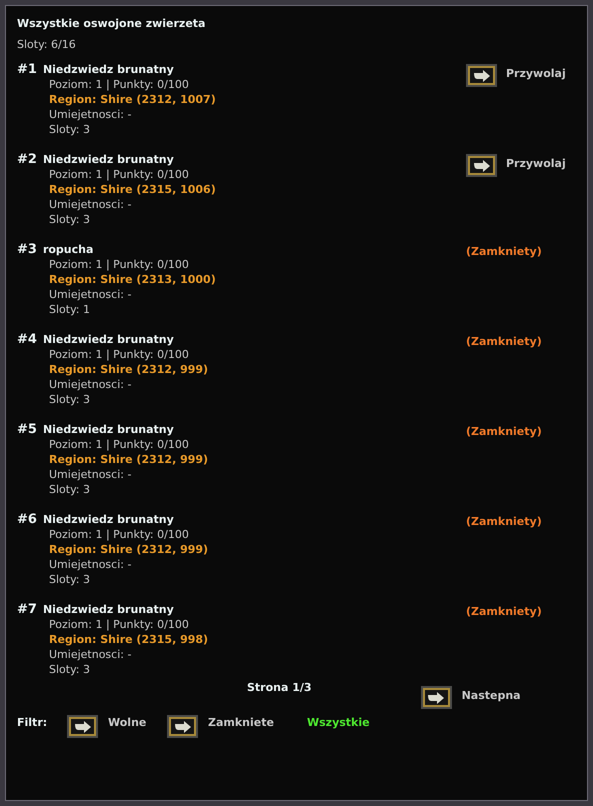 The width and height of the screenshot is (593, 806). Describe the element at coordinates (27, 69) in the screenshot. I see `pet-number: #1` at that location.